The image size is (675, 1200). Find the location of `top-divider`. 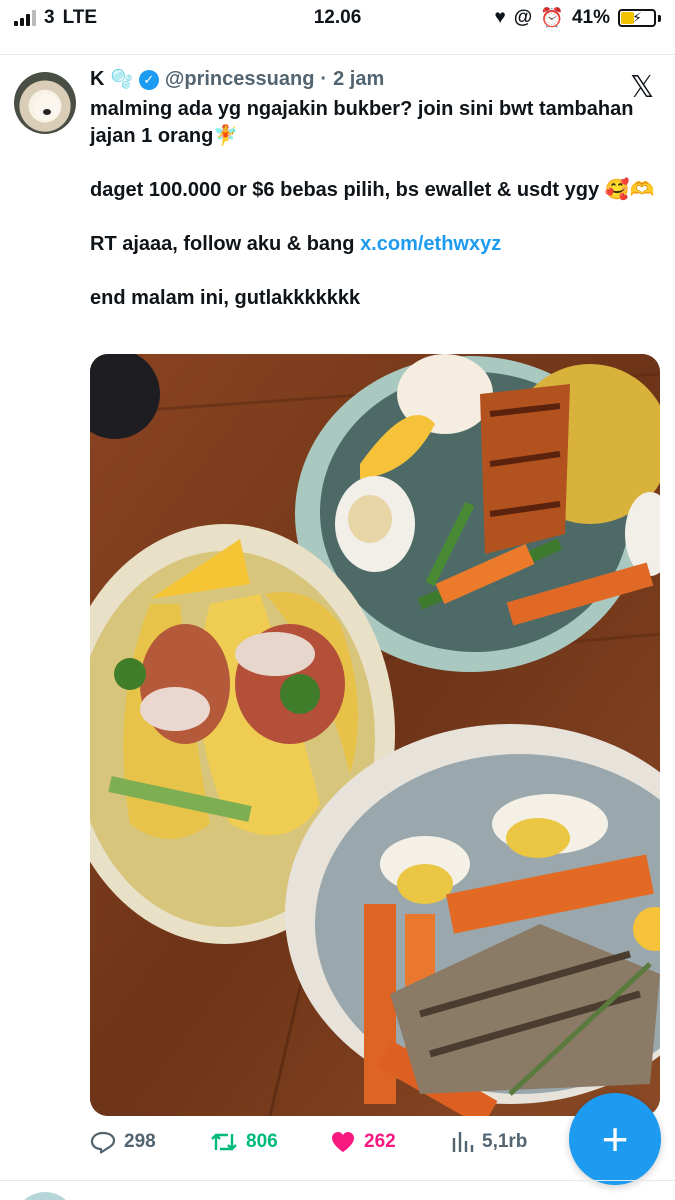

top-divider is located at coordinates (337, 54).